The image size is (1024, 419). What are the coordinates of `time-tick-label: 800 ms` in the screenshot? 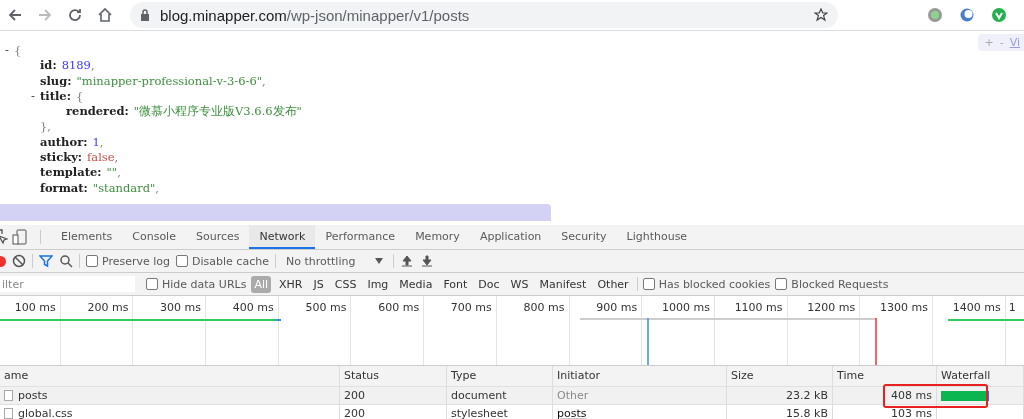 It's located at (533, 330).